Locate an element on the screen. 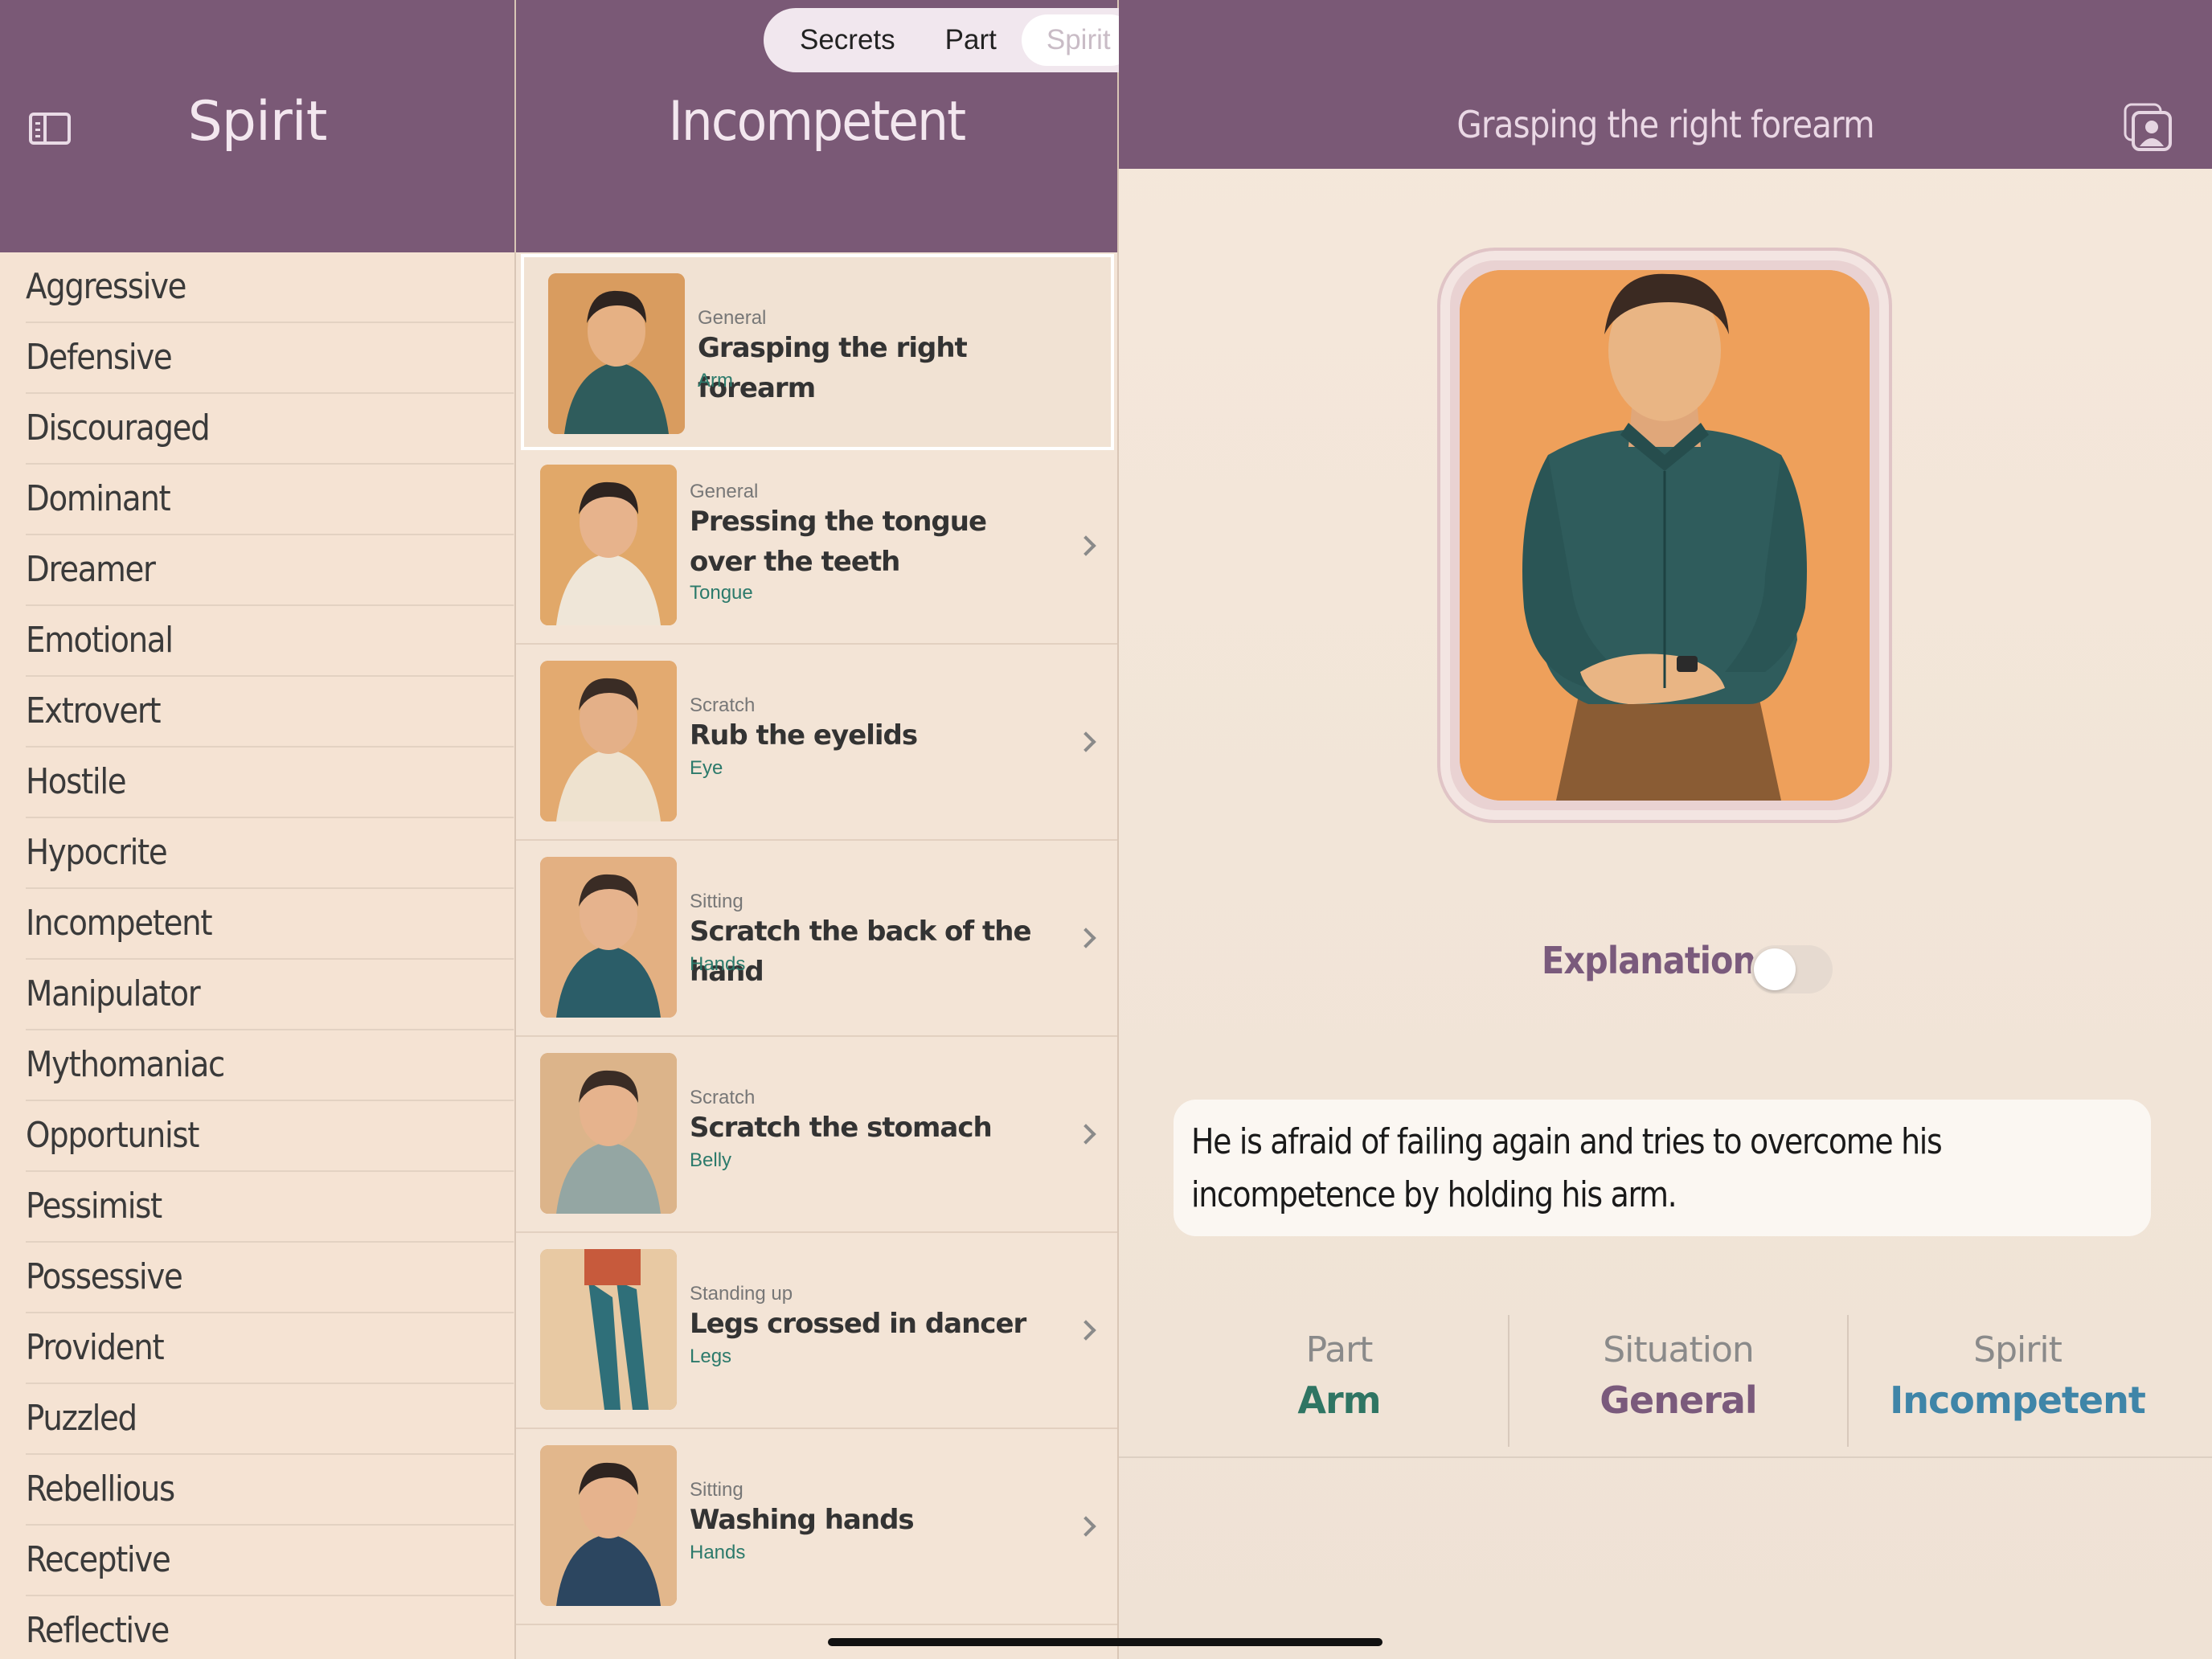 Image resolution: width=2212 pixels, height=1659 pixels. row-title: Pressing the tongue over the teeth is located at coordinates (839, 542).